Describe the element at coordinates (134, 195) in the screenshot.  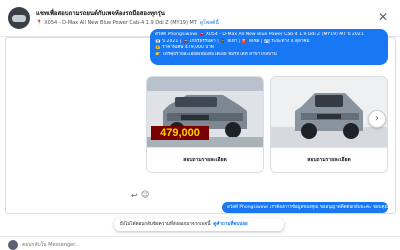
I see `reply-icon: ↩` at that location.